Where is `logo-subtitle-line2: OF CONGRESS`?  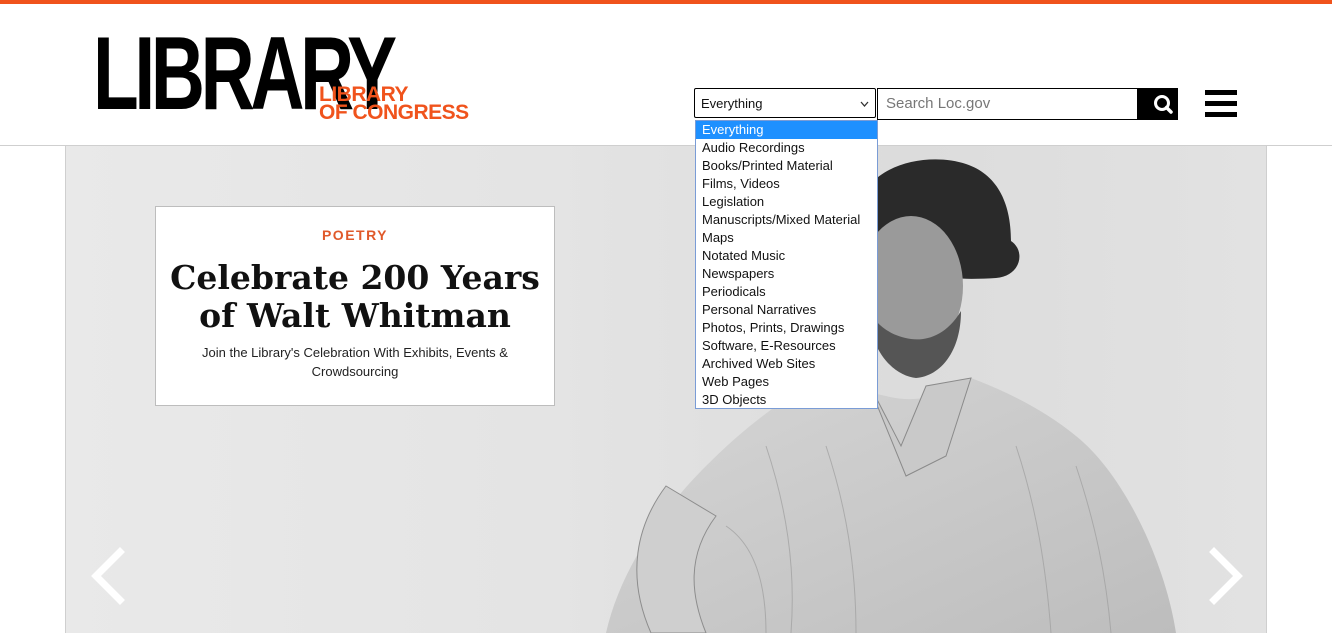
logo-subtitle-line2: OF CONGRESS is located at coordinates (394, 112).